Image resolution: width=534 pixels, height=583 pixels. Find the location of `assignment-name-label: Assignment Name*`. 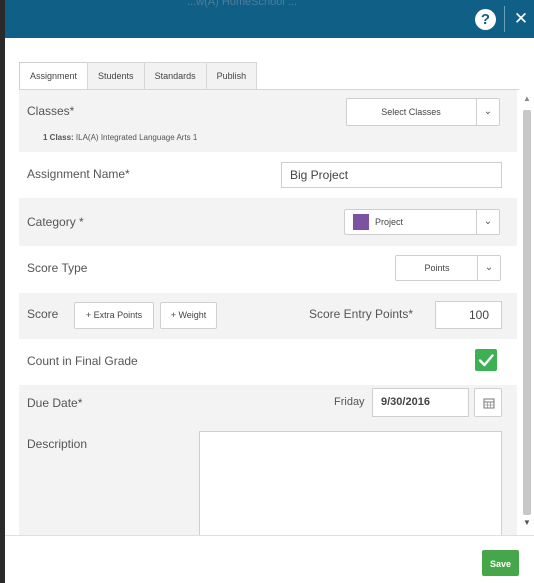

assignment-name-label: Assignment Name* is located at coordinates (78, 174).